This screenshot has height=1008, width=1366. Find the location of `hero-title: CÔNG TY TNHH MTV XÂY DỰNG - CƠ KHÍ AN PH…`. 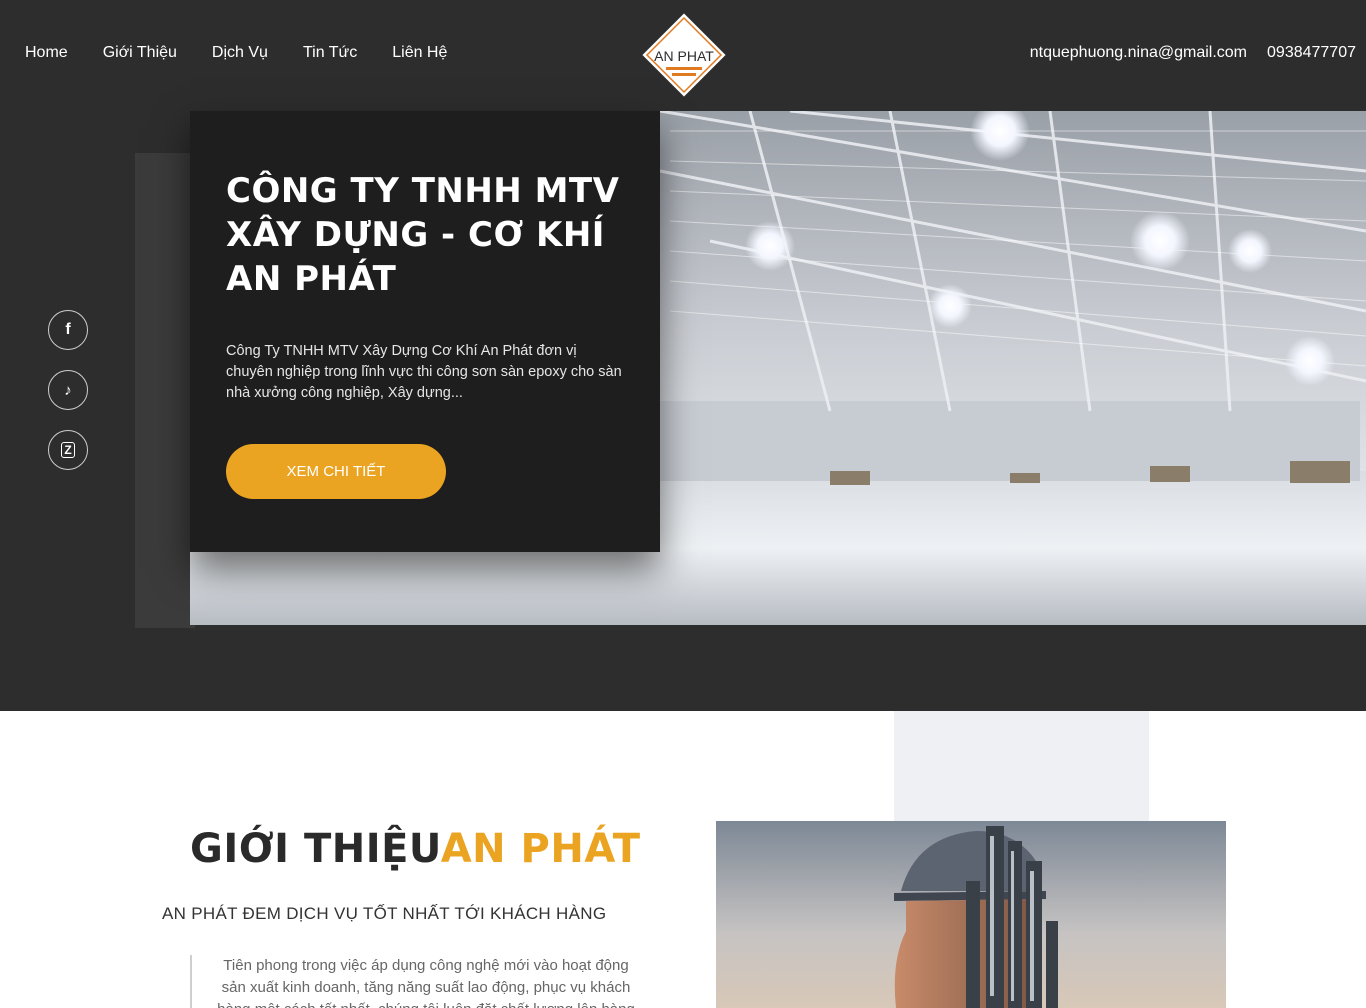

hero-title: CÔNG TY TNHH MTV XÂY DỰNG - CƠ KHÍ AN PH… is located at coordinates (423, 235).